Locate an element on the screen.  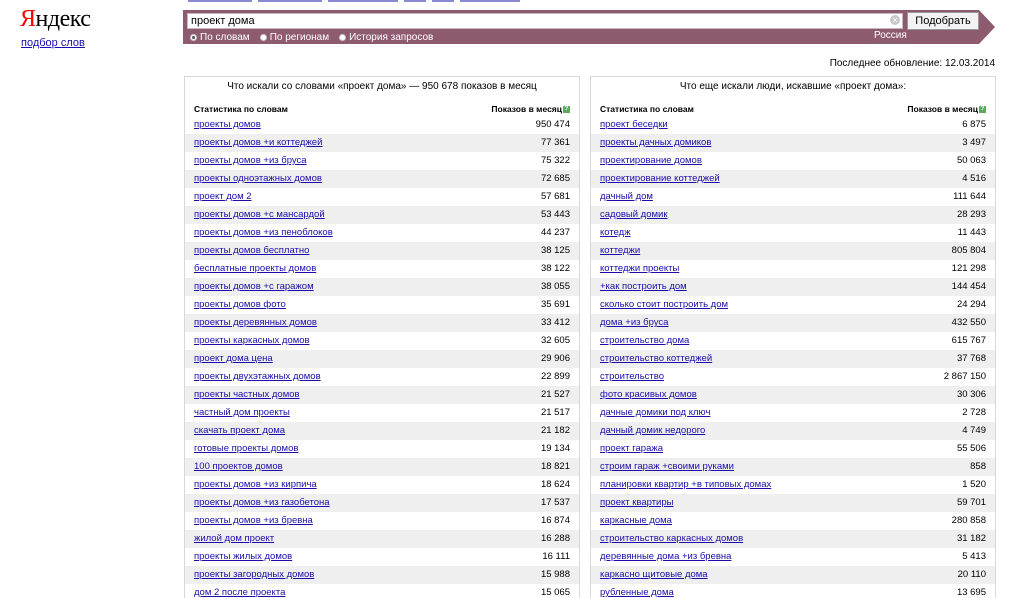
keyword-link: деревянные дома +из бревна is located at coordinates (665, 557).